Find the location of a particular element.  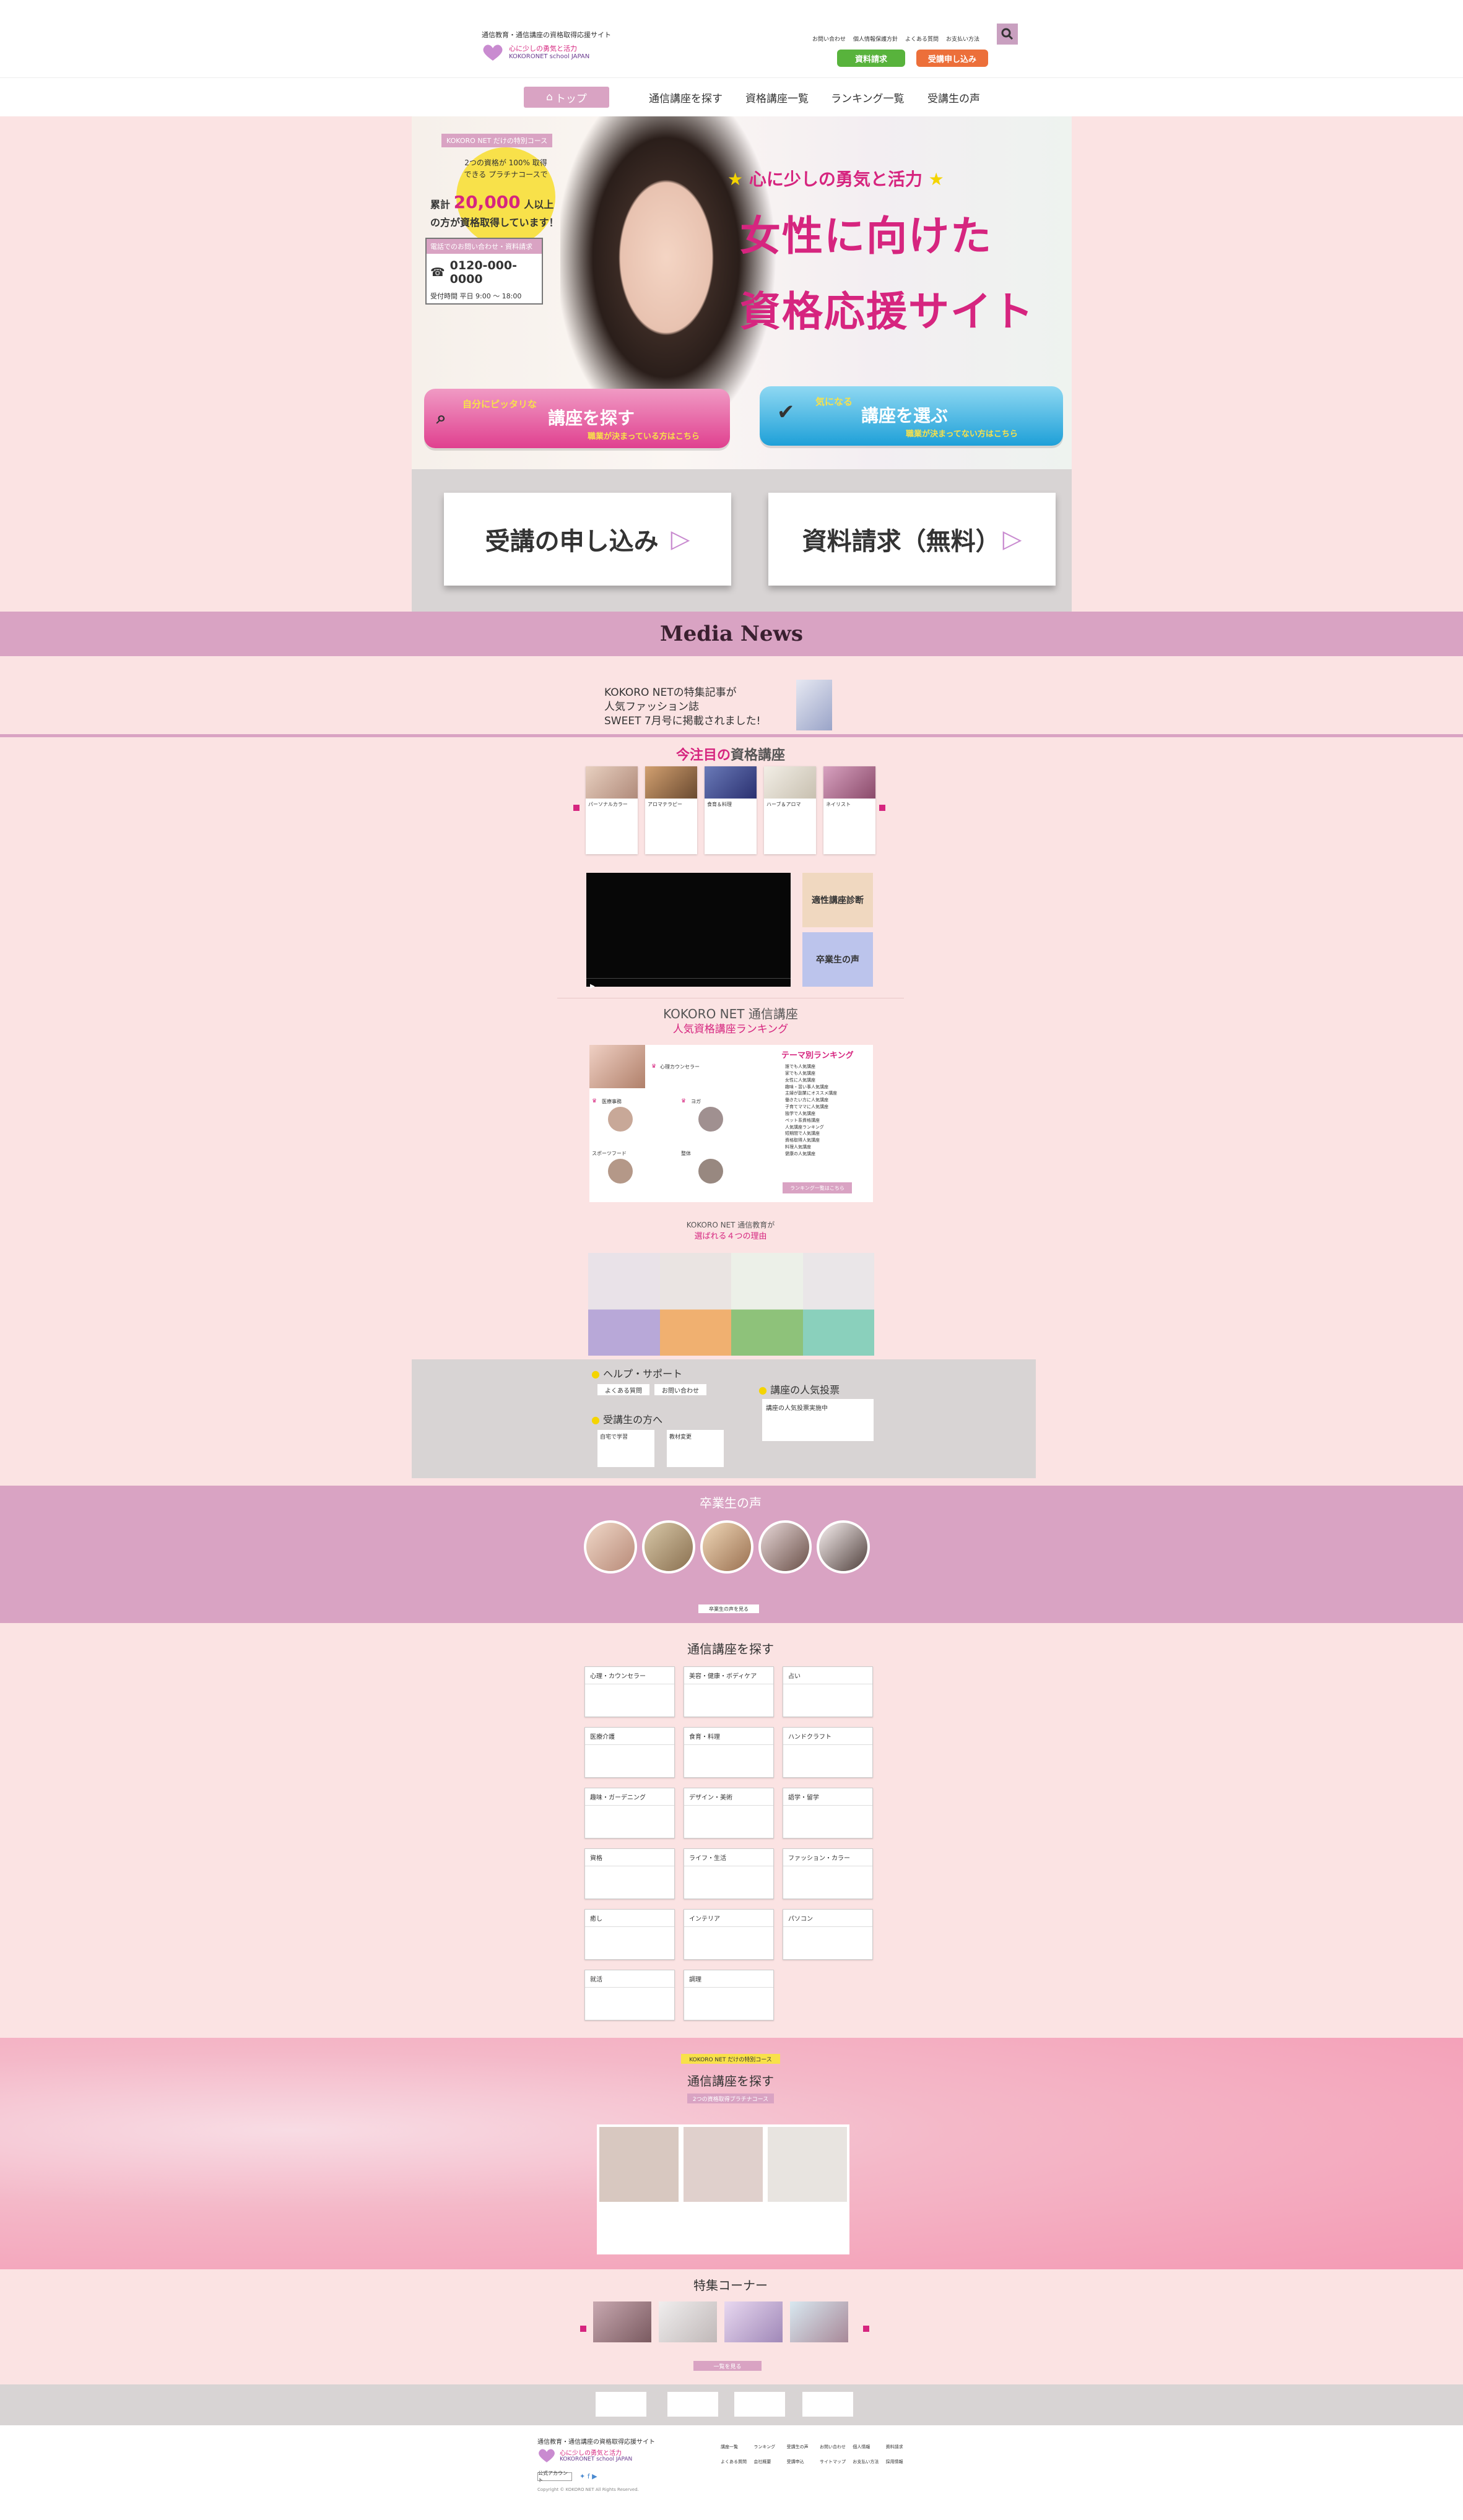

student-box: 自宅で学習 is located at coordinates (625, 1449).